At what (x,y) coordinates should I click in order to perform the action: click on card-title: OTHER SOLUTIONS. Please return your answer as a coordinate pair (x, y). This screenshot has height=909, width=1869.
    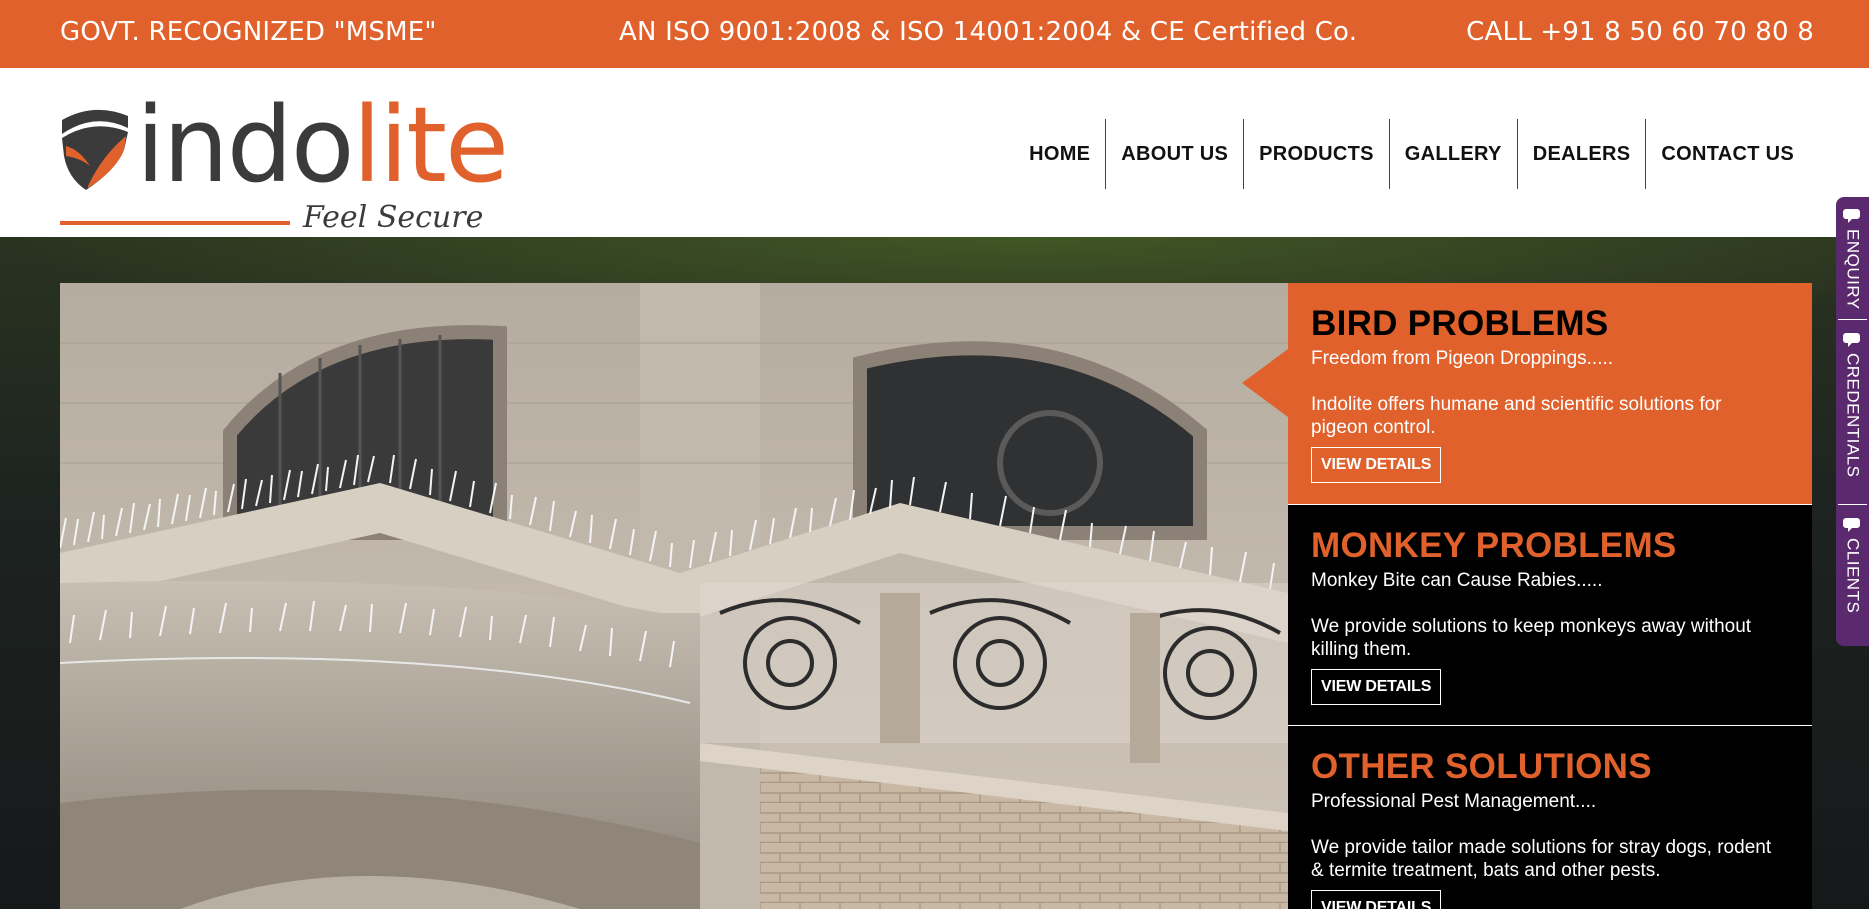
    Looking at the image, I should click on (1481, 766).